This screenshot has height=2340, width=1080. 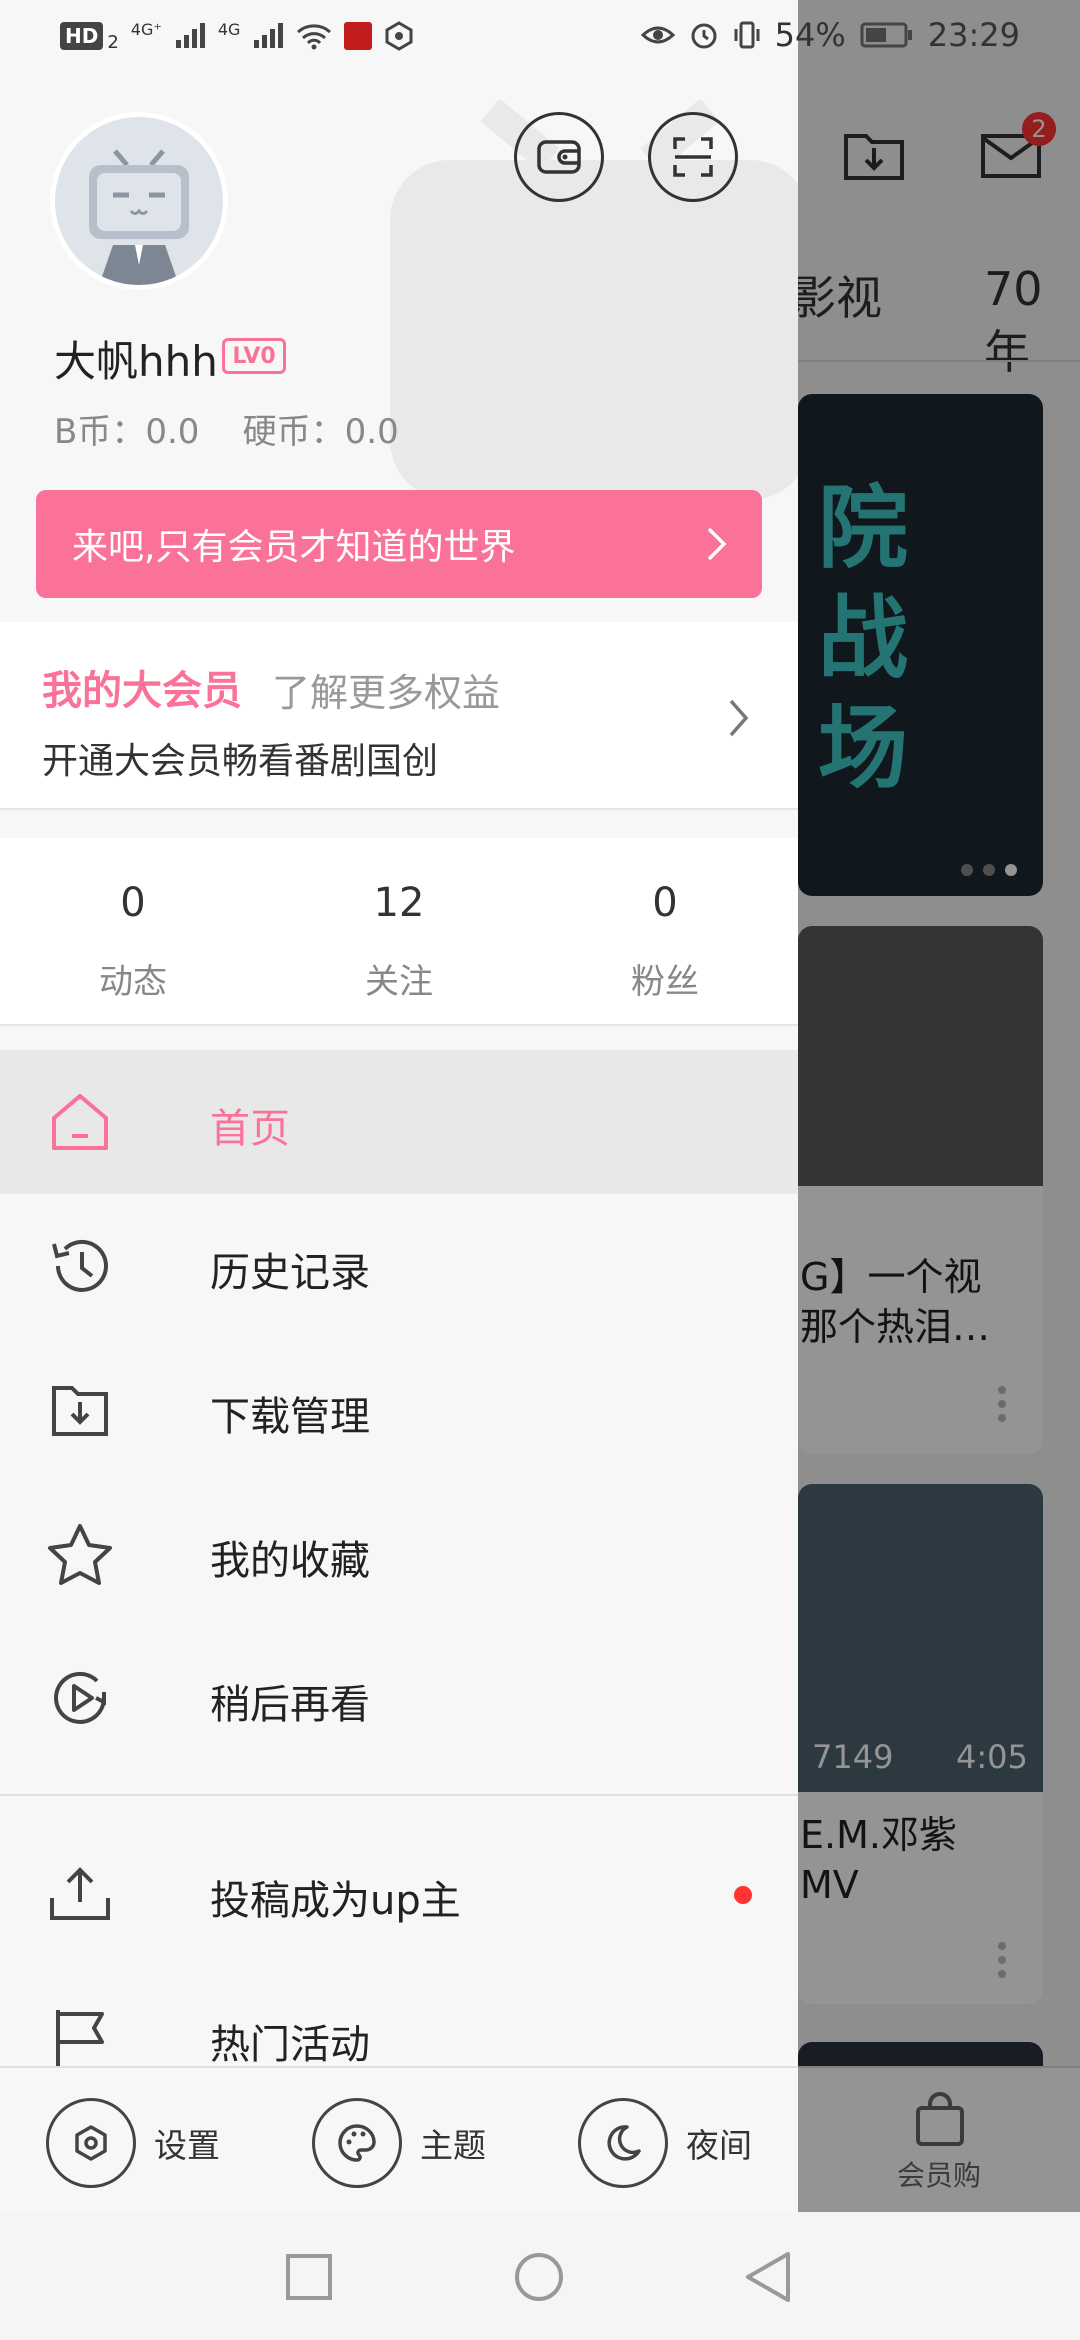 I want to click on level-badge: LV0, so click(x=254, y=356).